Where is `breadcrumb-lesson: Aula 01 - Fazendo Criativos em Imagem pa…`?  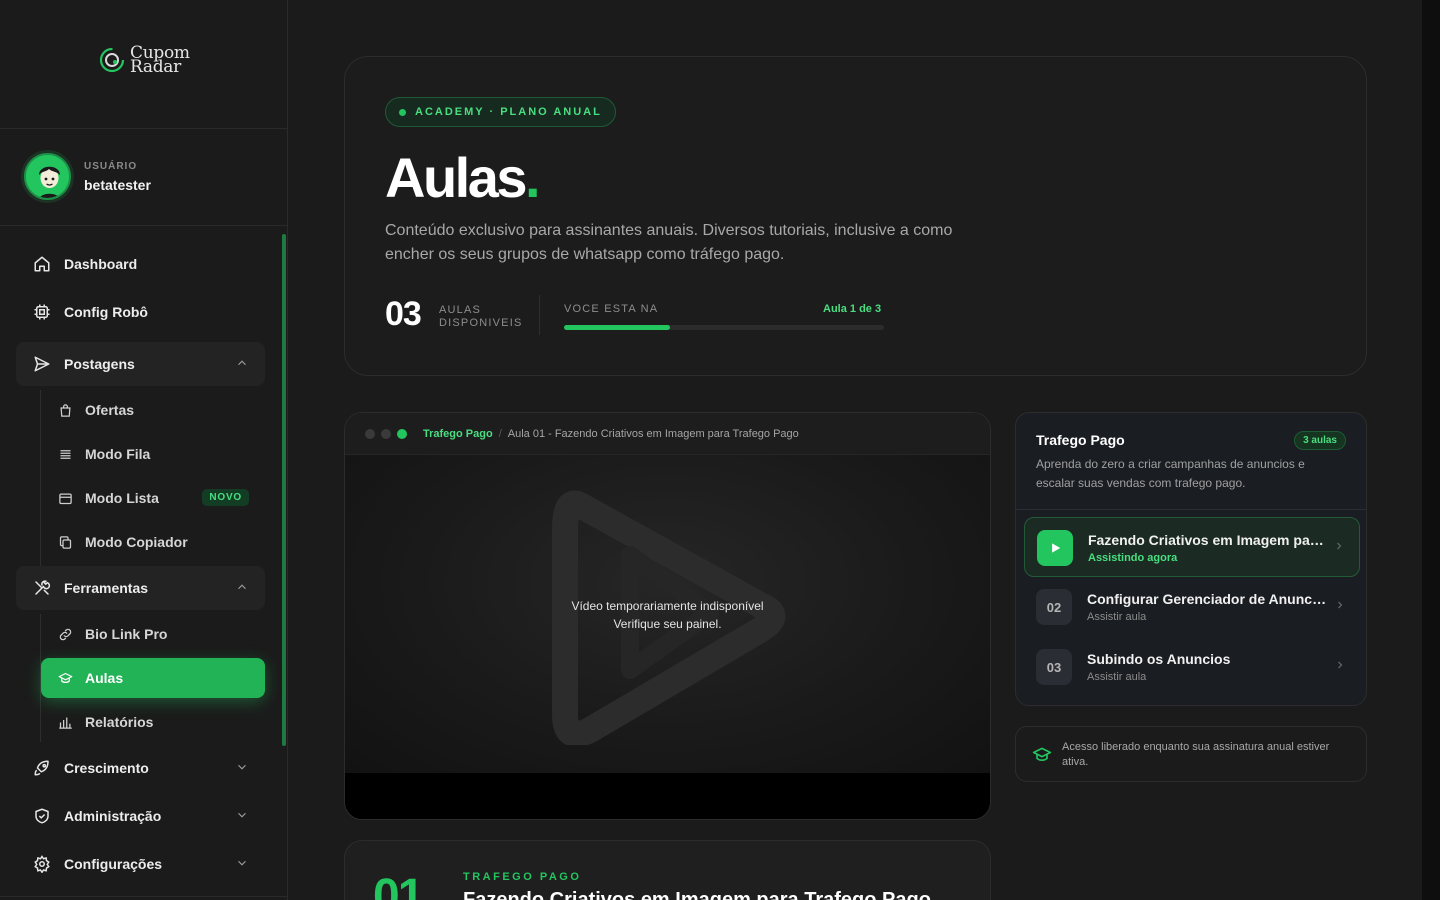
breadcrumb-lesson: Aula 01 - Fazendo Criativos em Imagem pa… is located at coordinates (653, 433).